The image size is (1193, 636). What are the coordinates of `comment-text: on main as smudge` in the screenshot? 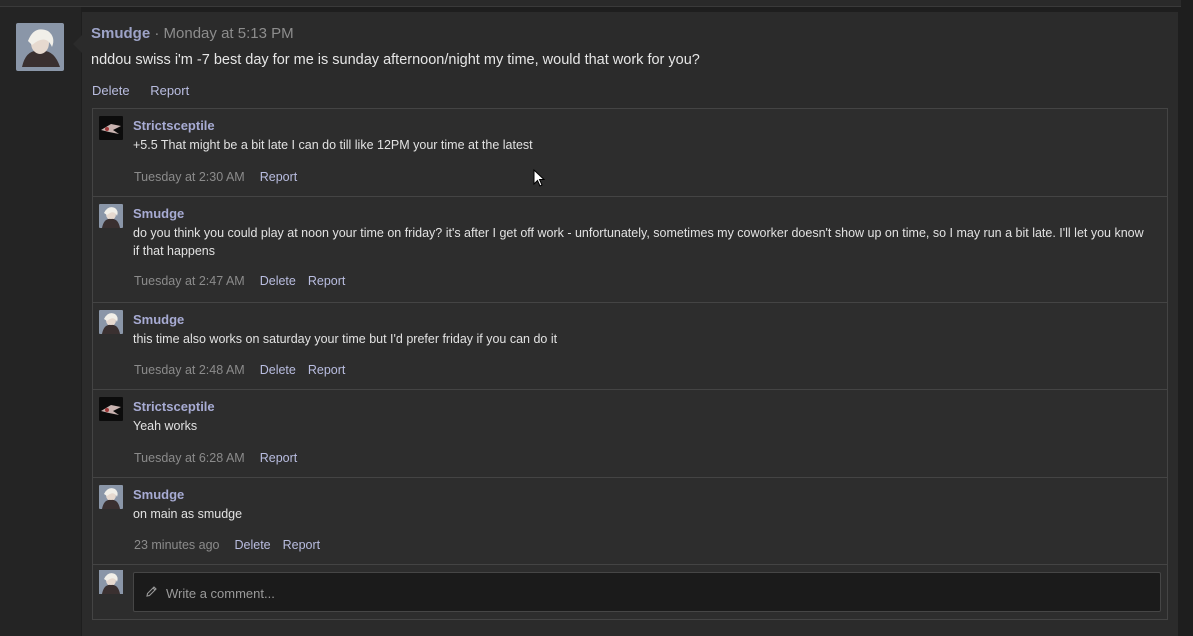 It's located at (188, 514).